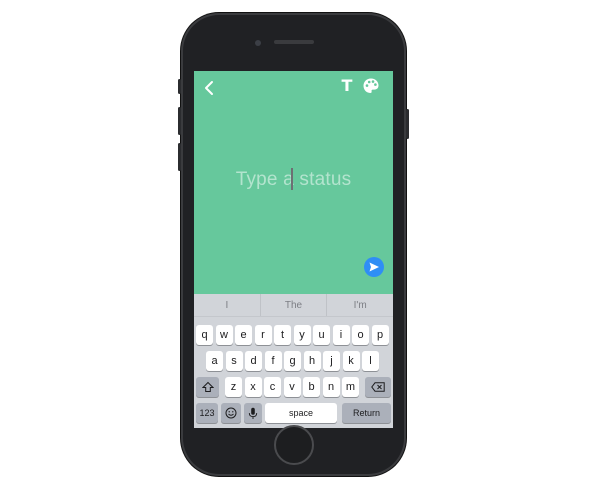 The image size is (605, 488). What do you see at coordinates (312, 361) in the screenshot?
I see `key-h: h` at bounding box center [312, 361].